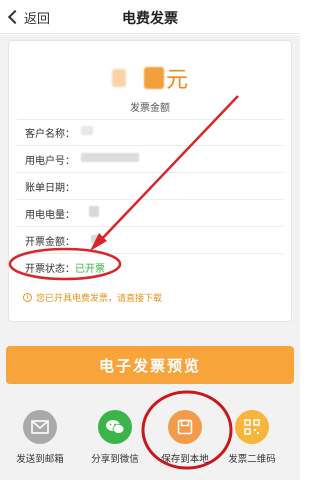  What do you see at coordinates (50, 161) in the screenshot?
I see `detail-label: 用电户号：` at bounding box center [50, 161].